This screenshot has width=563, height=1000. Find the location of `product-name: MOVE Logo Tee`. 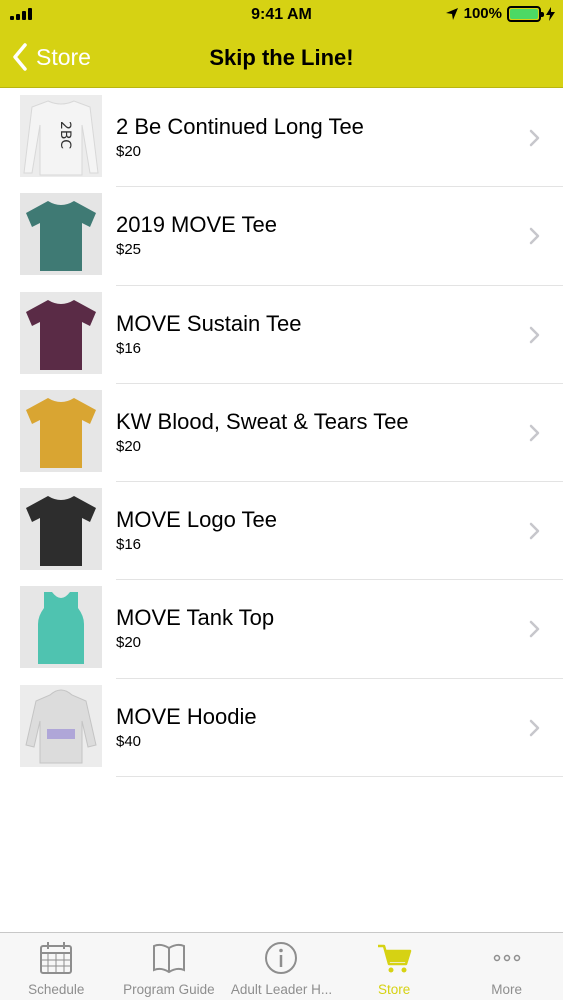

product-name: MOVE Logo Tee is located at coordinates (197, 520).